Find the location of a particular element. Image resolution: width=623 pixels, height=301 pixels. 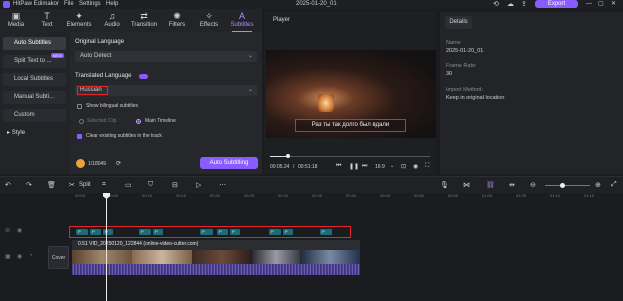

fit-icon: ⤢ is located at coordinates (614, 185).